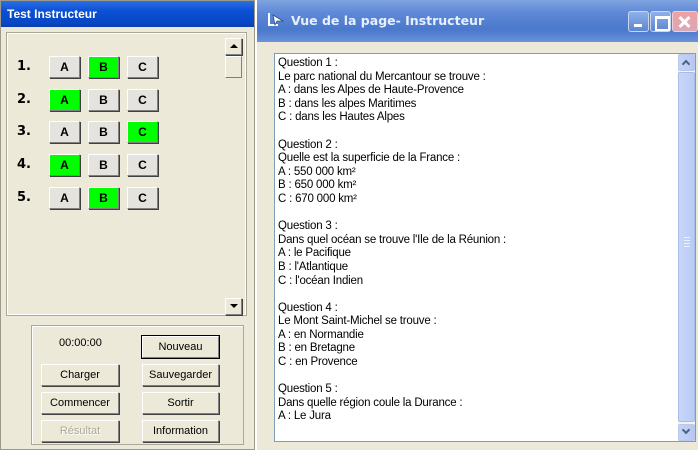  What do you see at coordinates (304, 416) in the screenshot?
I see `text-line: A : Le Jura` at bounding box center [304, 416].